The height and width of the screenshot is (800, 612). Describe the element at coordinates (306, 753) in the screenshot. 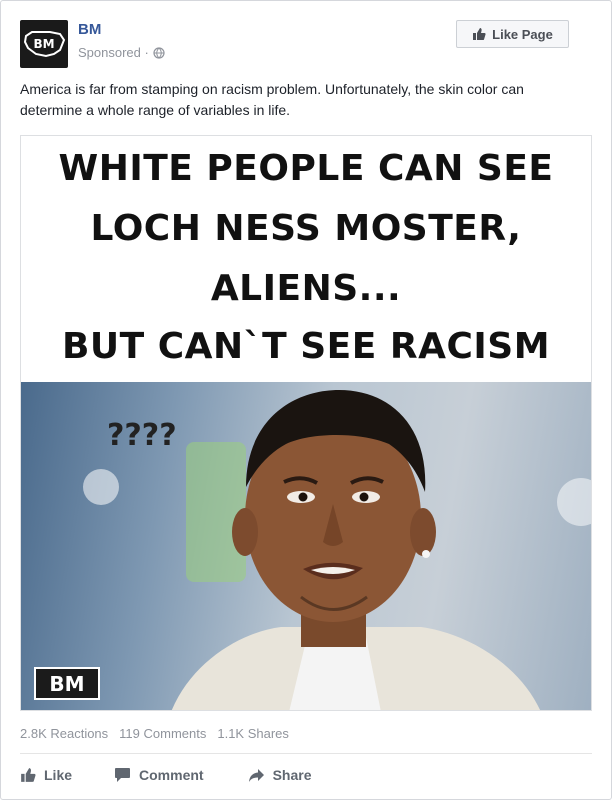

I see `actions-divider` at that location.